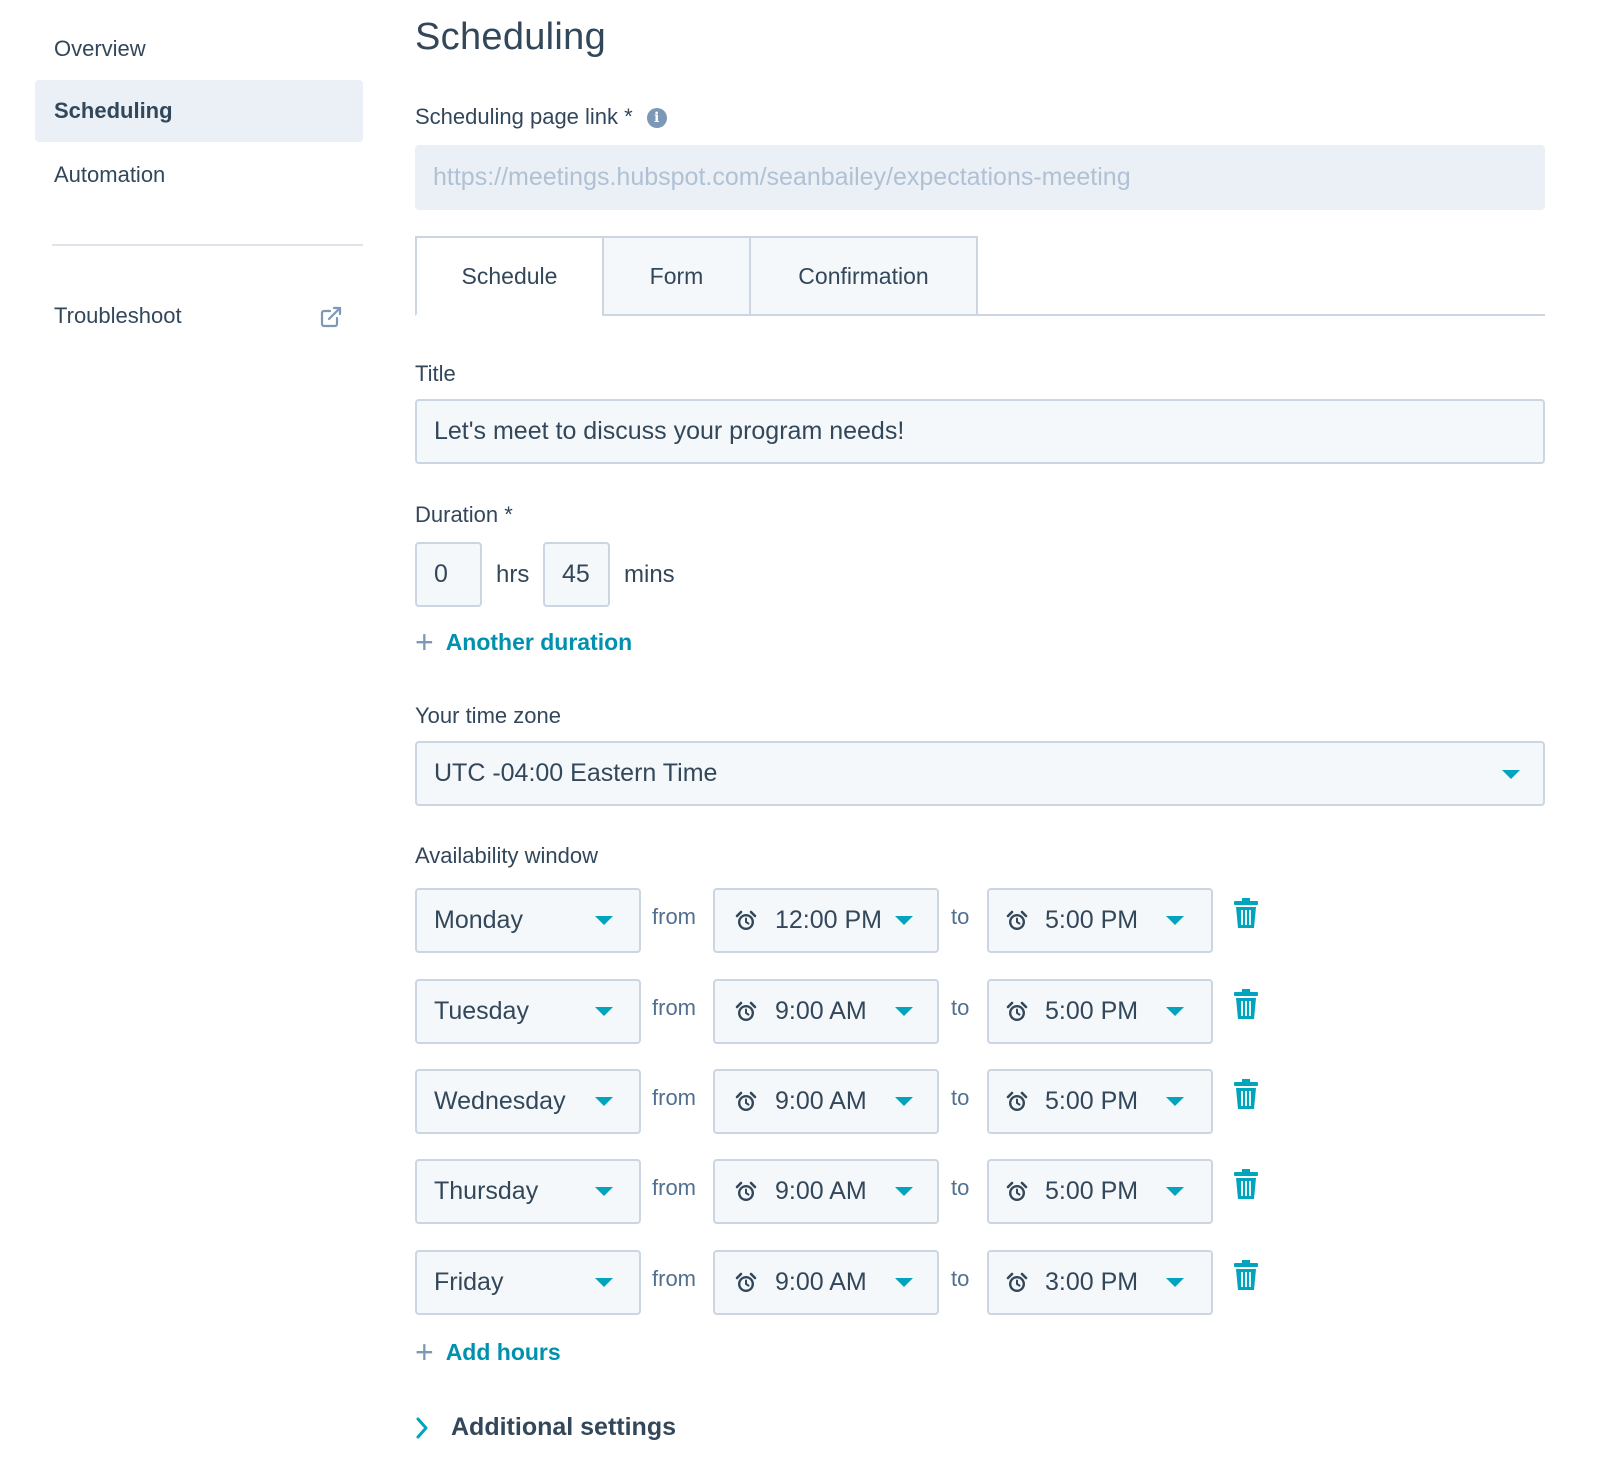  I want to click on chevron-right-icon, so click(422, 1427).